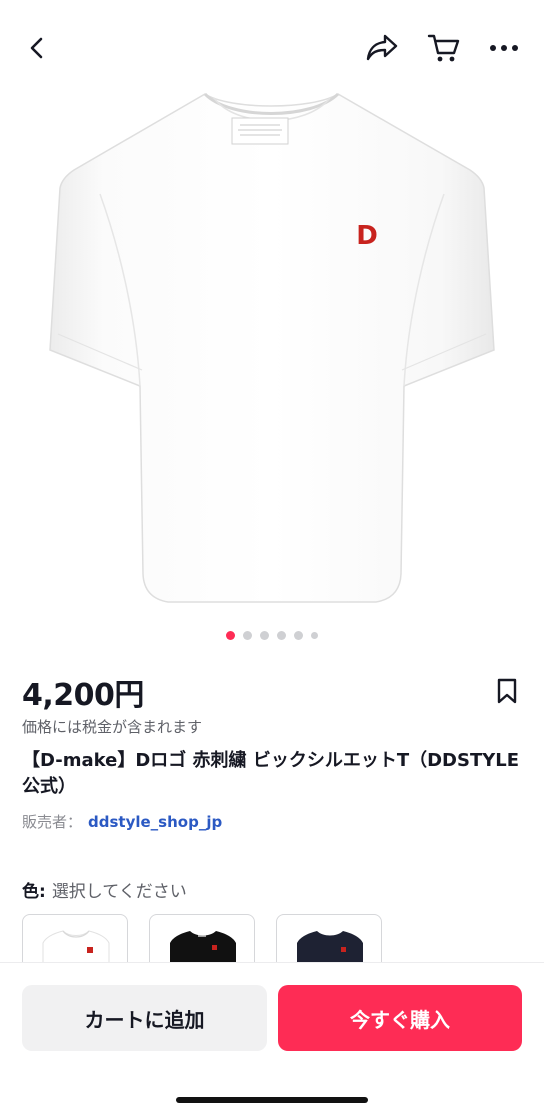 This screenshot has width=544, height=1114. I want to click on bookmark-icon, so click(507, 691).